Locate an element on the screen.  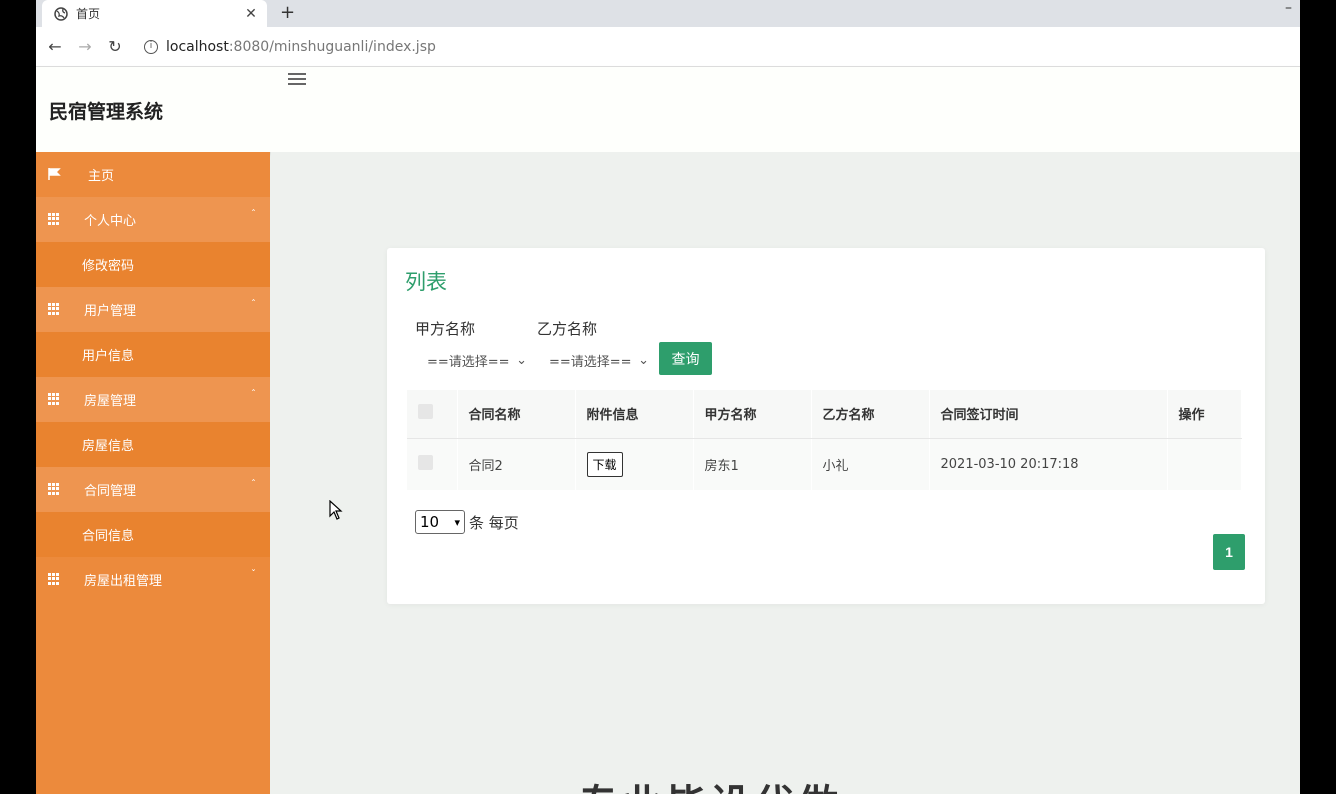
table-row: 合同2 下载 房东1 小礼 2021-03-10 20:17:18 is located at coordinates (824, 464).